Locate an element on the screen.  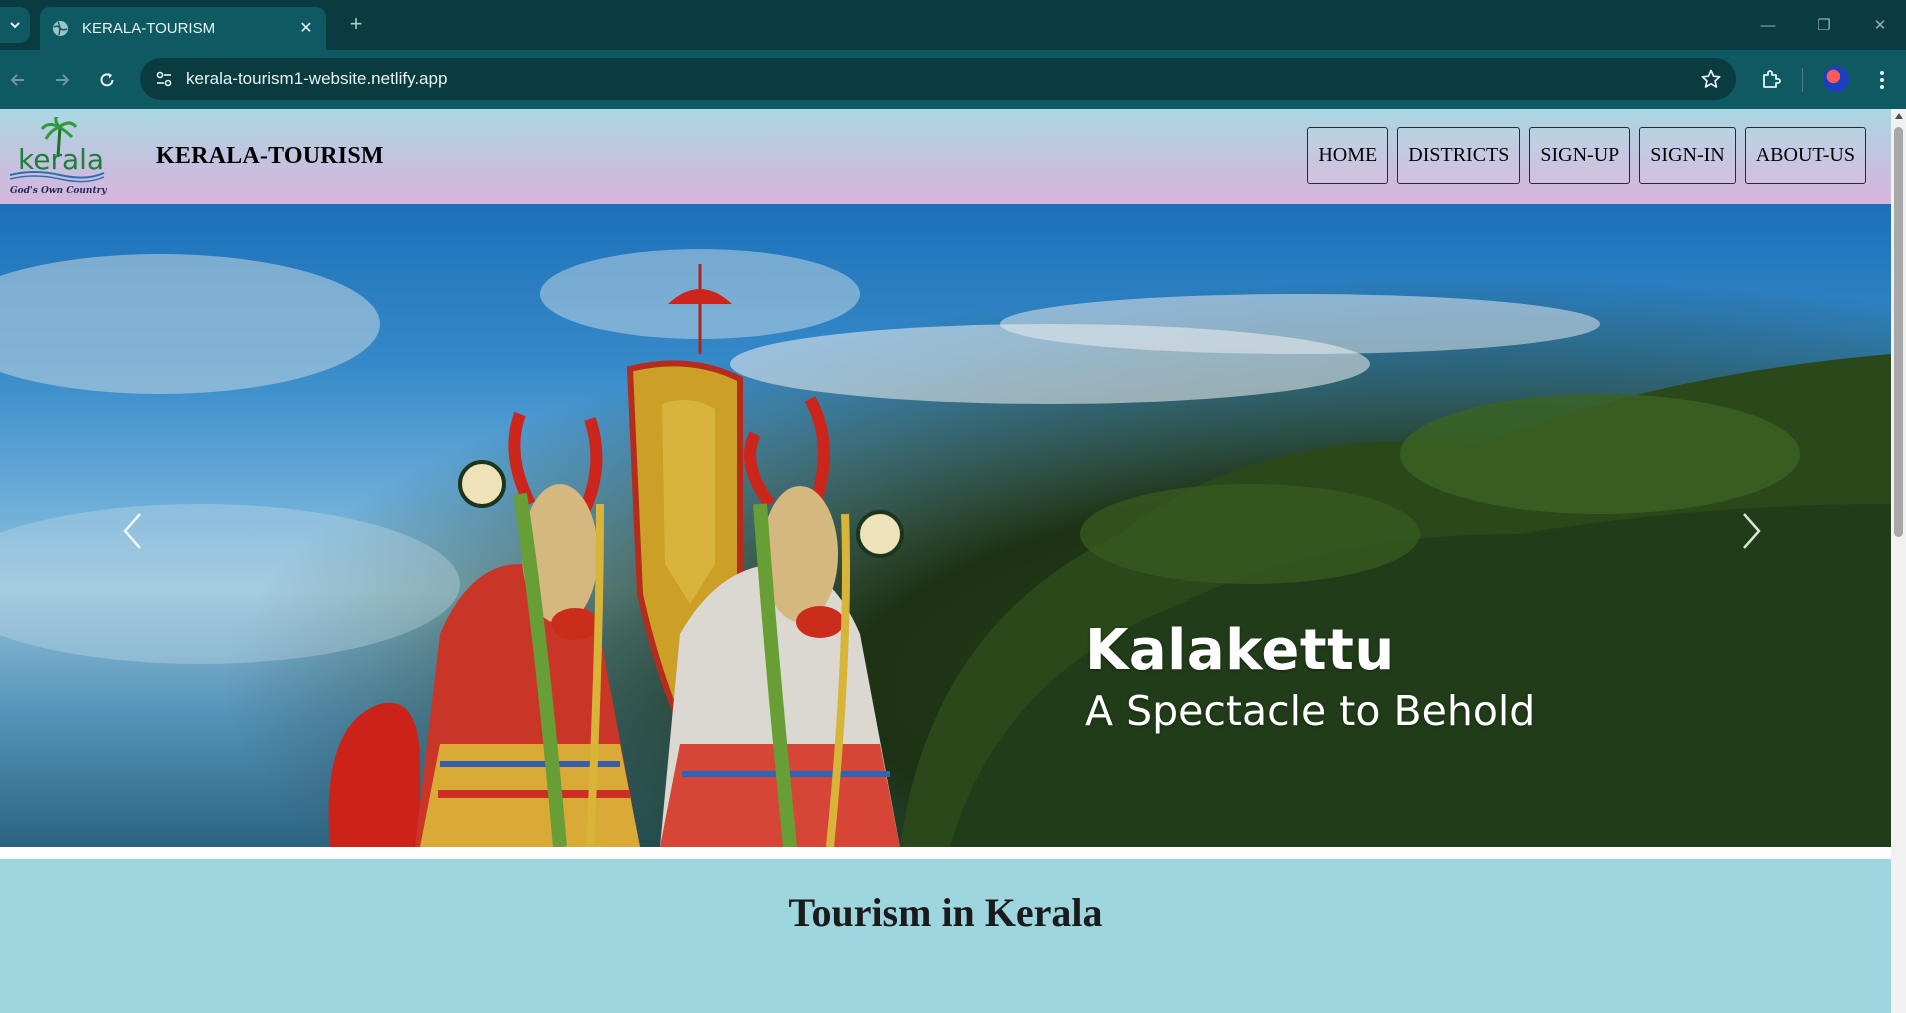
globe-icon is located at coordinates (60, 28).